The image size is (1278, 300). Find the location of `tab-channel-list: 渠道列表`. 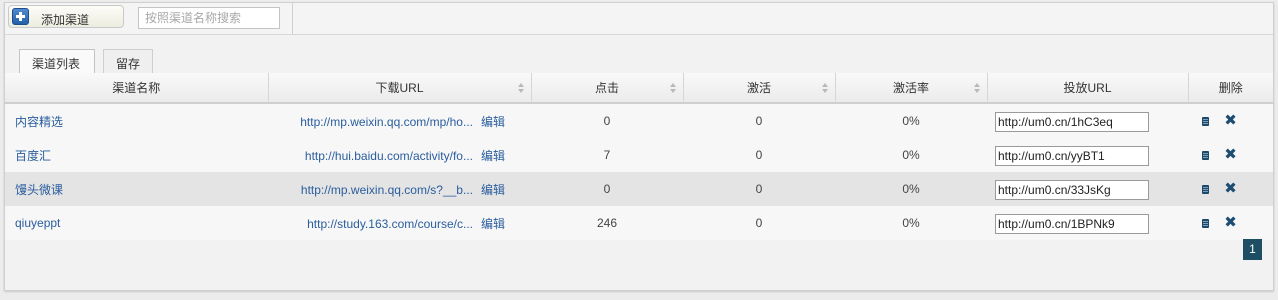

tab-channel-list: 渠道列表 is located at coordinates (57, 62).